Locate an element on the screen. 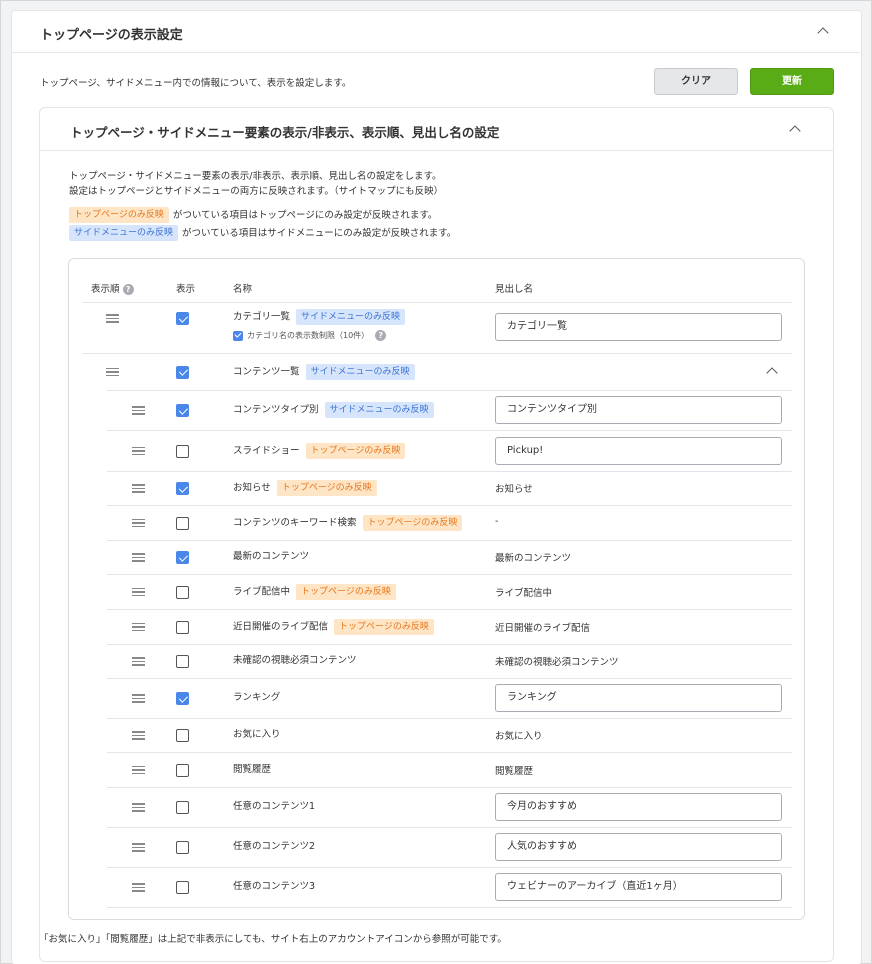 The width and height of the screenshot is (872, 964). heading-text: 未確認の視聴必須コンテンツ is located at coordinates (557, 662).